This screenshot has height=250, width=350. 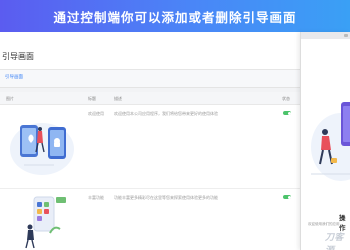 I want to click on phone-preview: 操作 欢迎使用我们的应用 刀客源, so click(x=325, y=141).